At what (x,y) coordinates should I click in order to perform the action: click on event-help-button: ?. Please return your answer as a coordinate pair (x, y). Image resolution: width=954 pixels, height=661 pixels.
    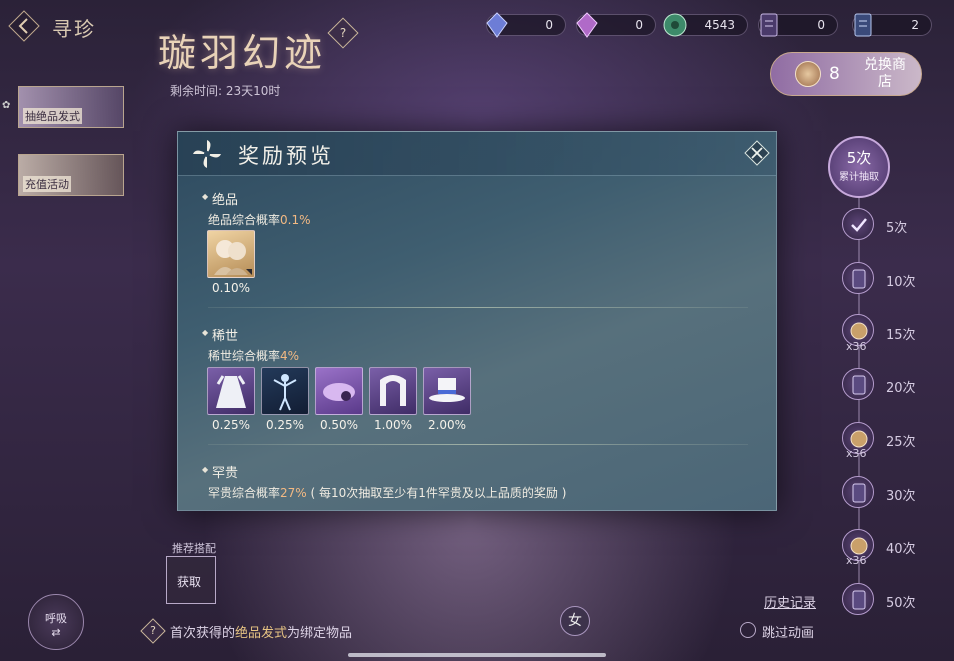
    Looking at the image, I should click on (343, 33).